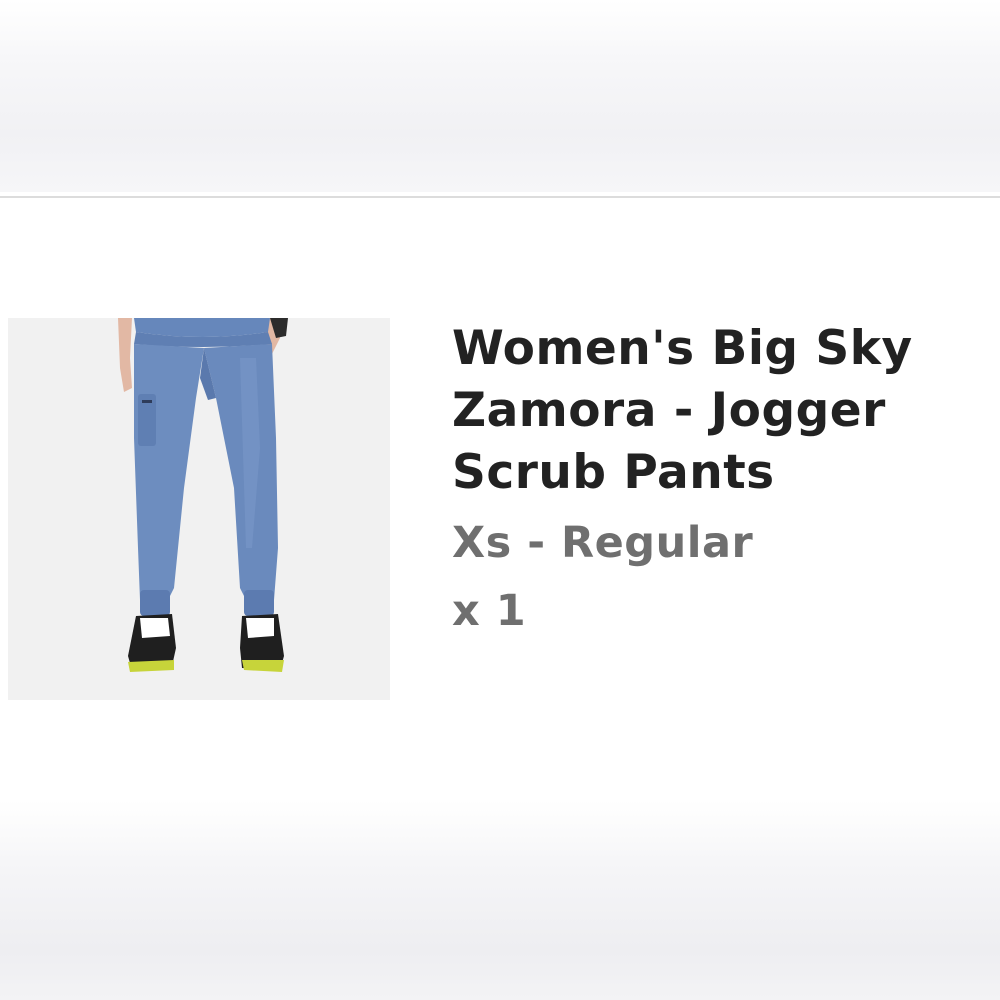 The width and height of the screenshot is (1000, 1000). Describe the element at coordinates (489, 611) in the screenshot. I see `product-quantity: x 1` at that location.